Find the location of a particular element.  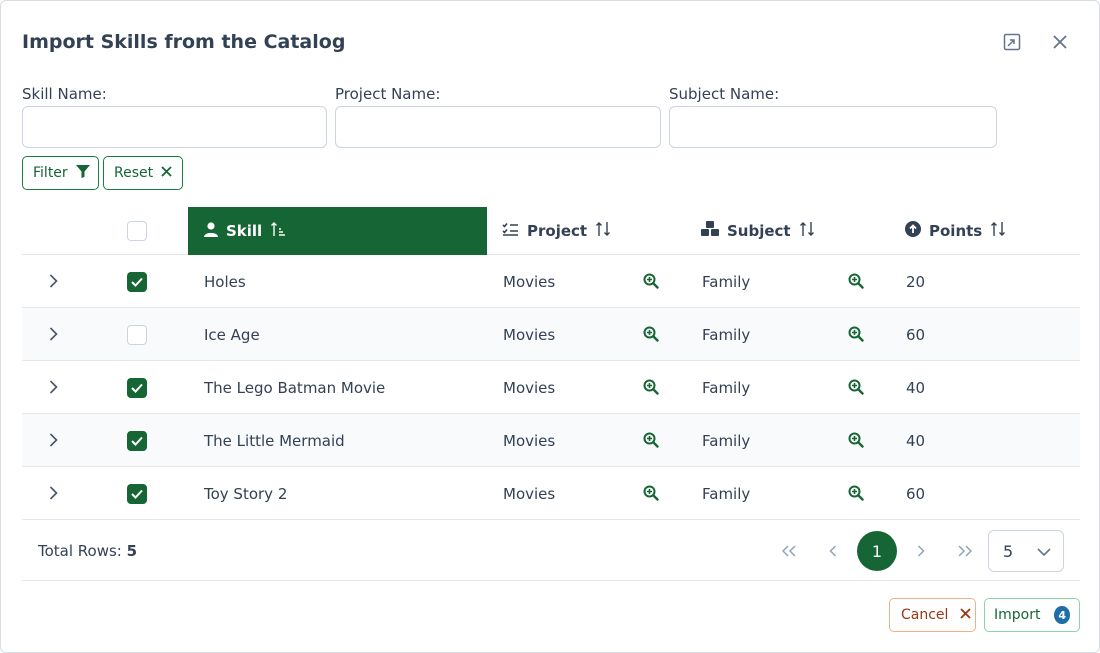

arrow-circle-up-icon is located at coordinates (913, 231).